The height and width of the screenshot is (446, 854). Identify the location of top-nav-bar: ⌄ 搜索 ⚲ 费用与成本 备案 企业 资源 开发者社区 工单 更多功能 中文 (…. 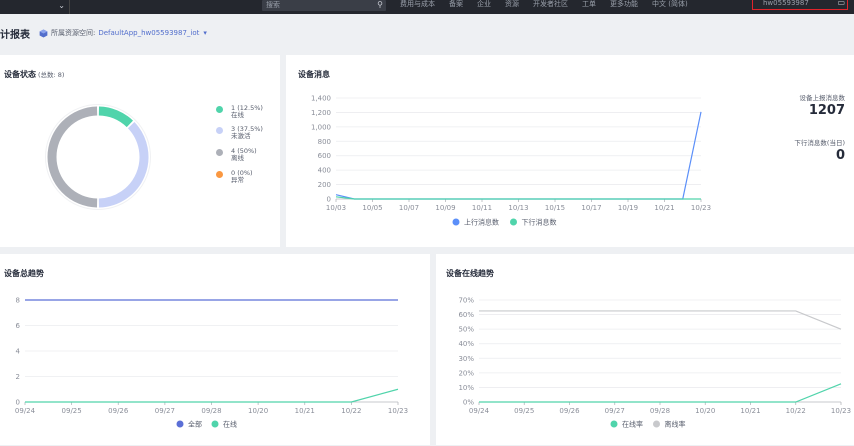
(427, 7).